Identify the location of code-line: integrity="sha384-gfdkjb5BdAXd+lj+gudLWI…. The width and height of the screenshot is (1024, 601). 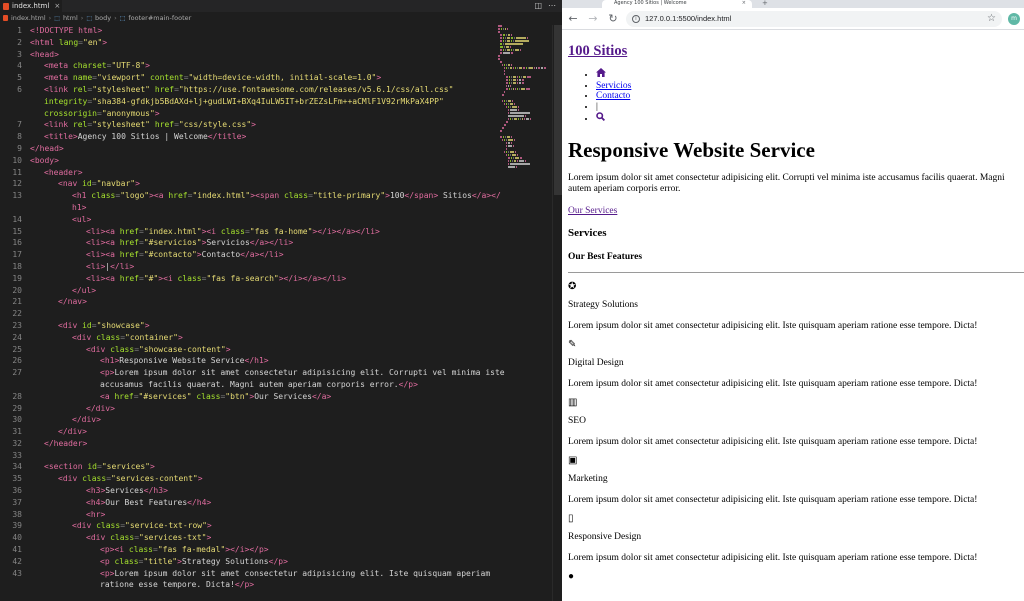
(247, 102).